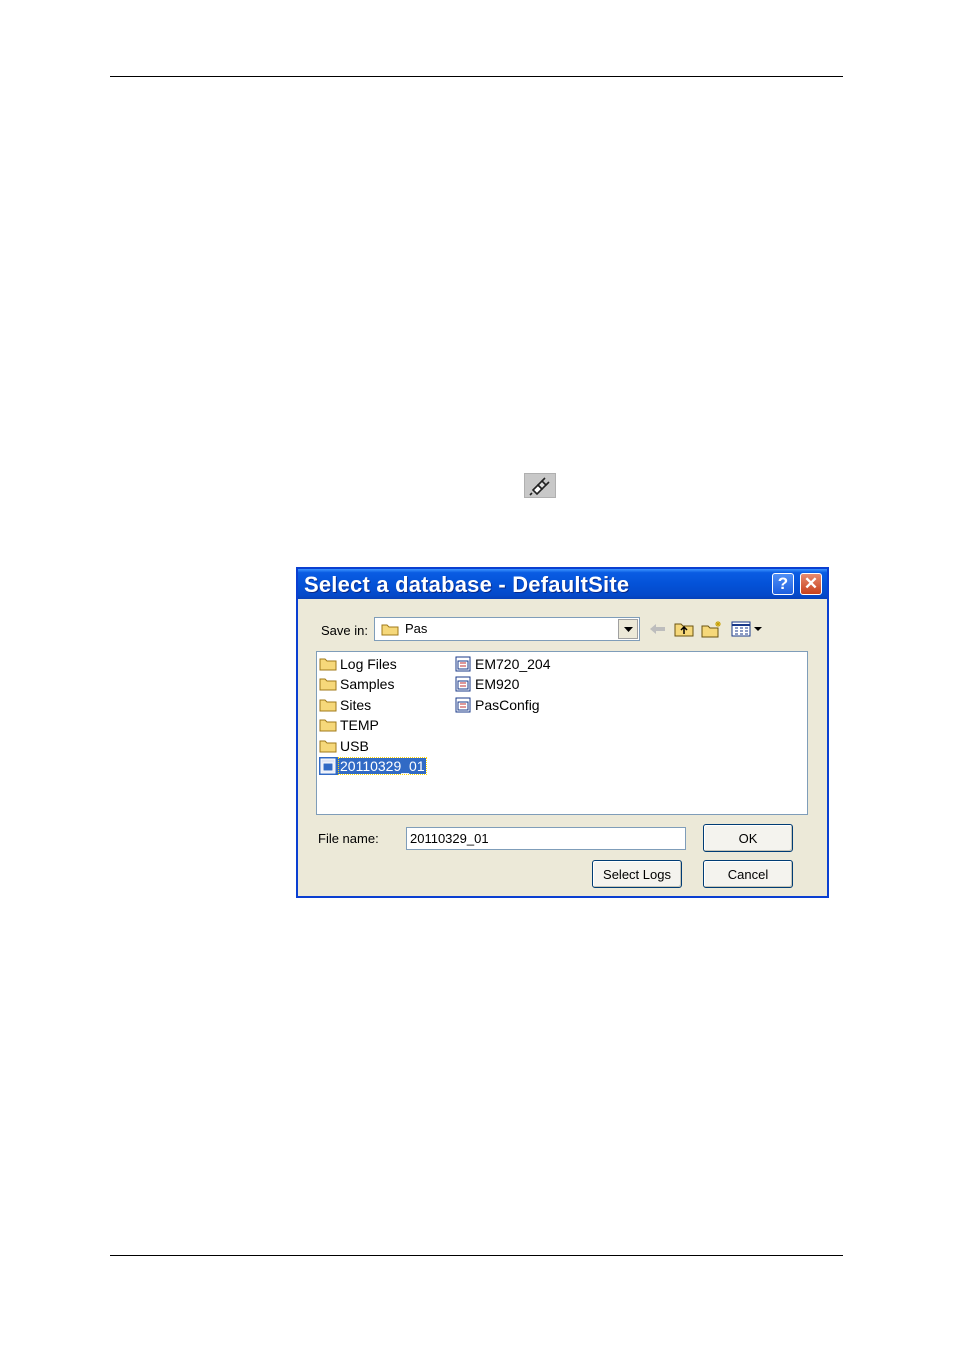  Describe the element at coordinates (476, 1255) in the screenshot. I see `footer-rule` at that location.